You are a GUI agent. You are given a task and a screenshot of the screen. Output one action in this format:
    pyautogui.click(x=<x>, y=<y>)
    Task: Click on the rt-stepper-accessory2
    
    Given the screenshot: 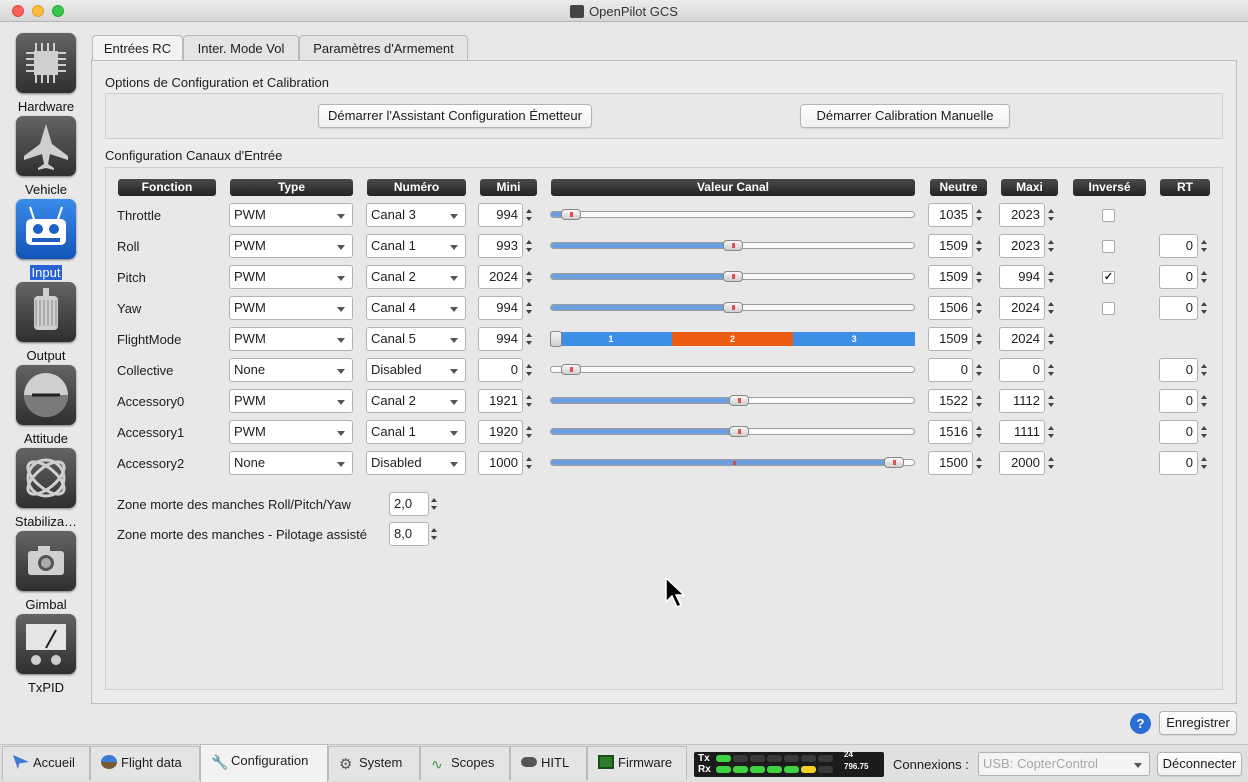 What is the action you would take?
    pyautogui.click(x=1204, y=463)
    